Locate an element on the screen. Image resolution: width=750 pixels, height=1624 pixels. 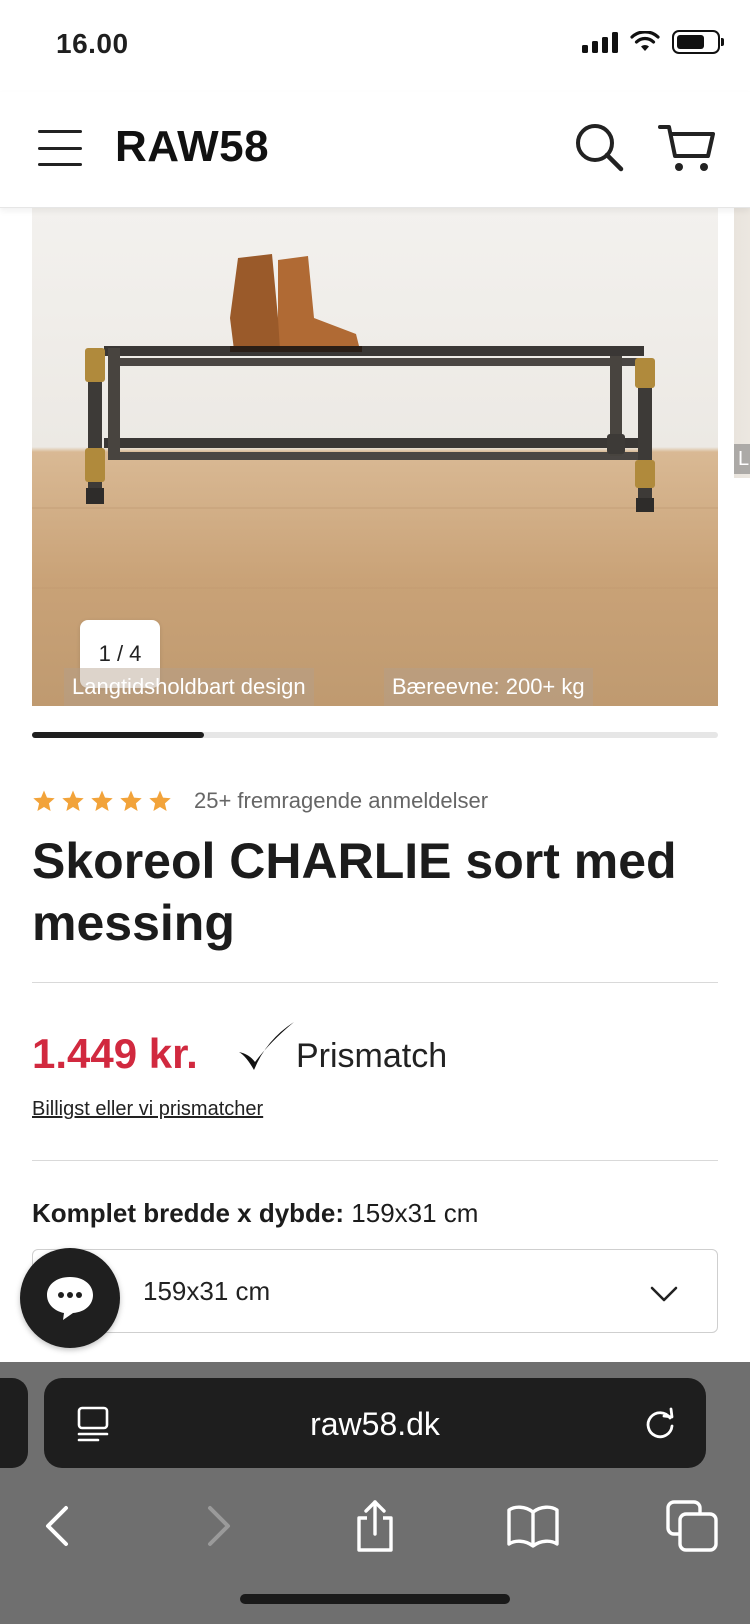
url-text: raw58.dk is located at coordinates (375, 1424).